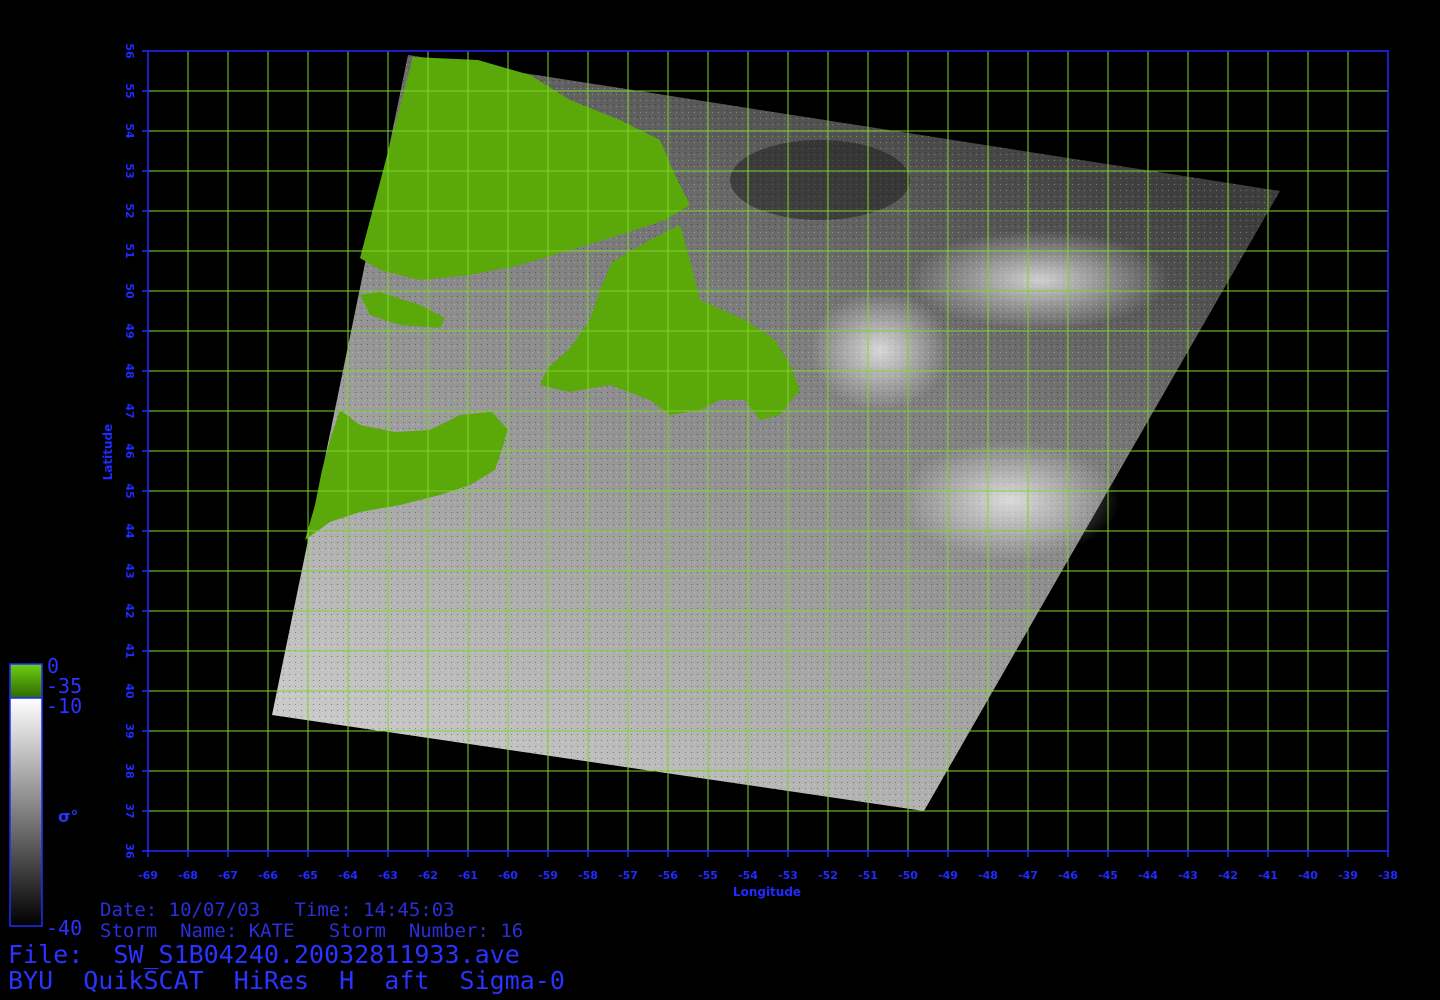 The width and height of the screenshot is (1440, 1000). I want to click on product-title-line: BYU QuikSCAT HiRes H aft Sigma-0, so click(286, 980).